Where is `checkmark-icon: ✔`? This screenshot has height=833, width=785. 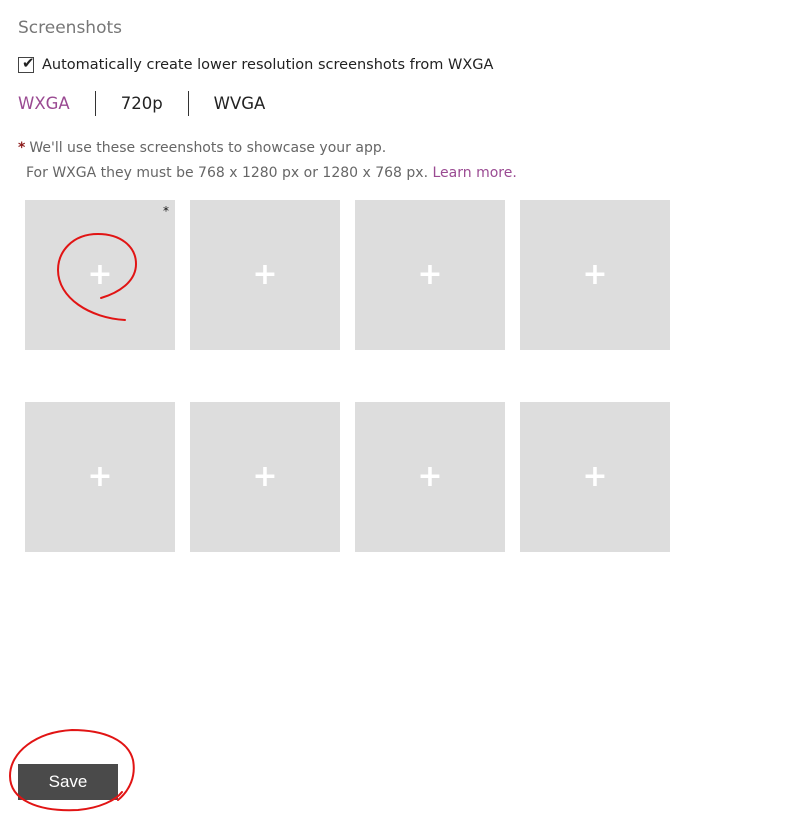 checkmark-icon: ✔ is located at coordinates (28, 63).